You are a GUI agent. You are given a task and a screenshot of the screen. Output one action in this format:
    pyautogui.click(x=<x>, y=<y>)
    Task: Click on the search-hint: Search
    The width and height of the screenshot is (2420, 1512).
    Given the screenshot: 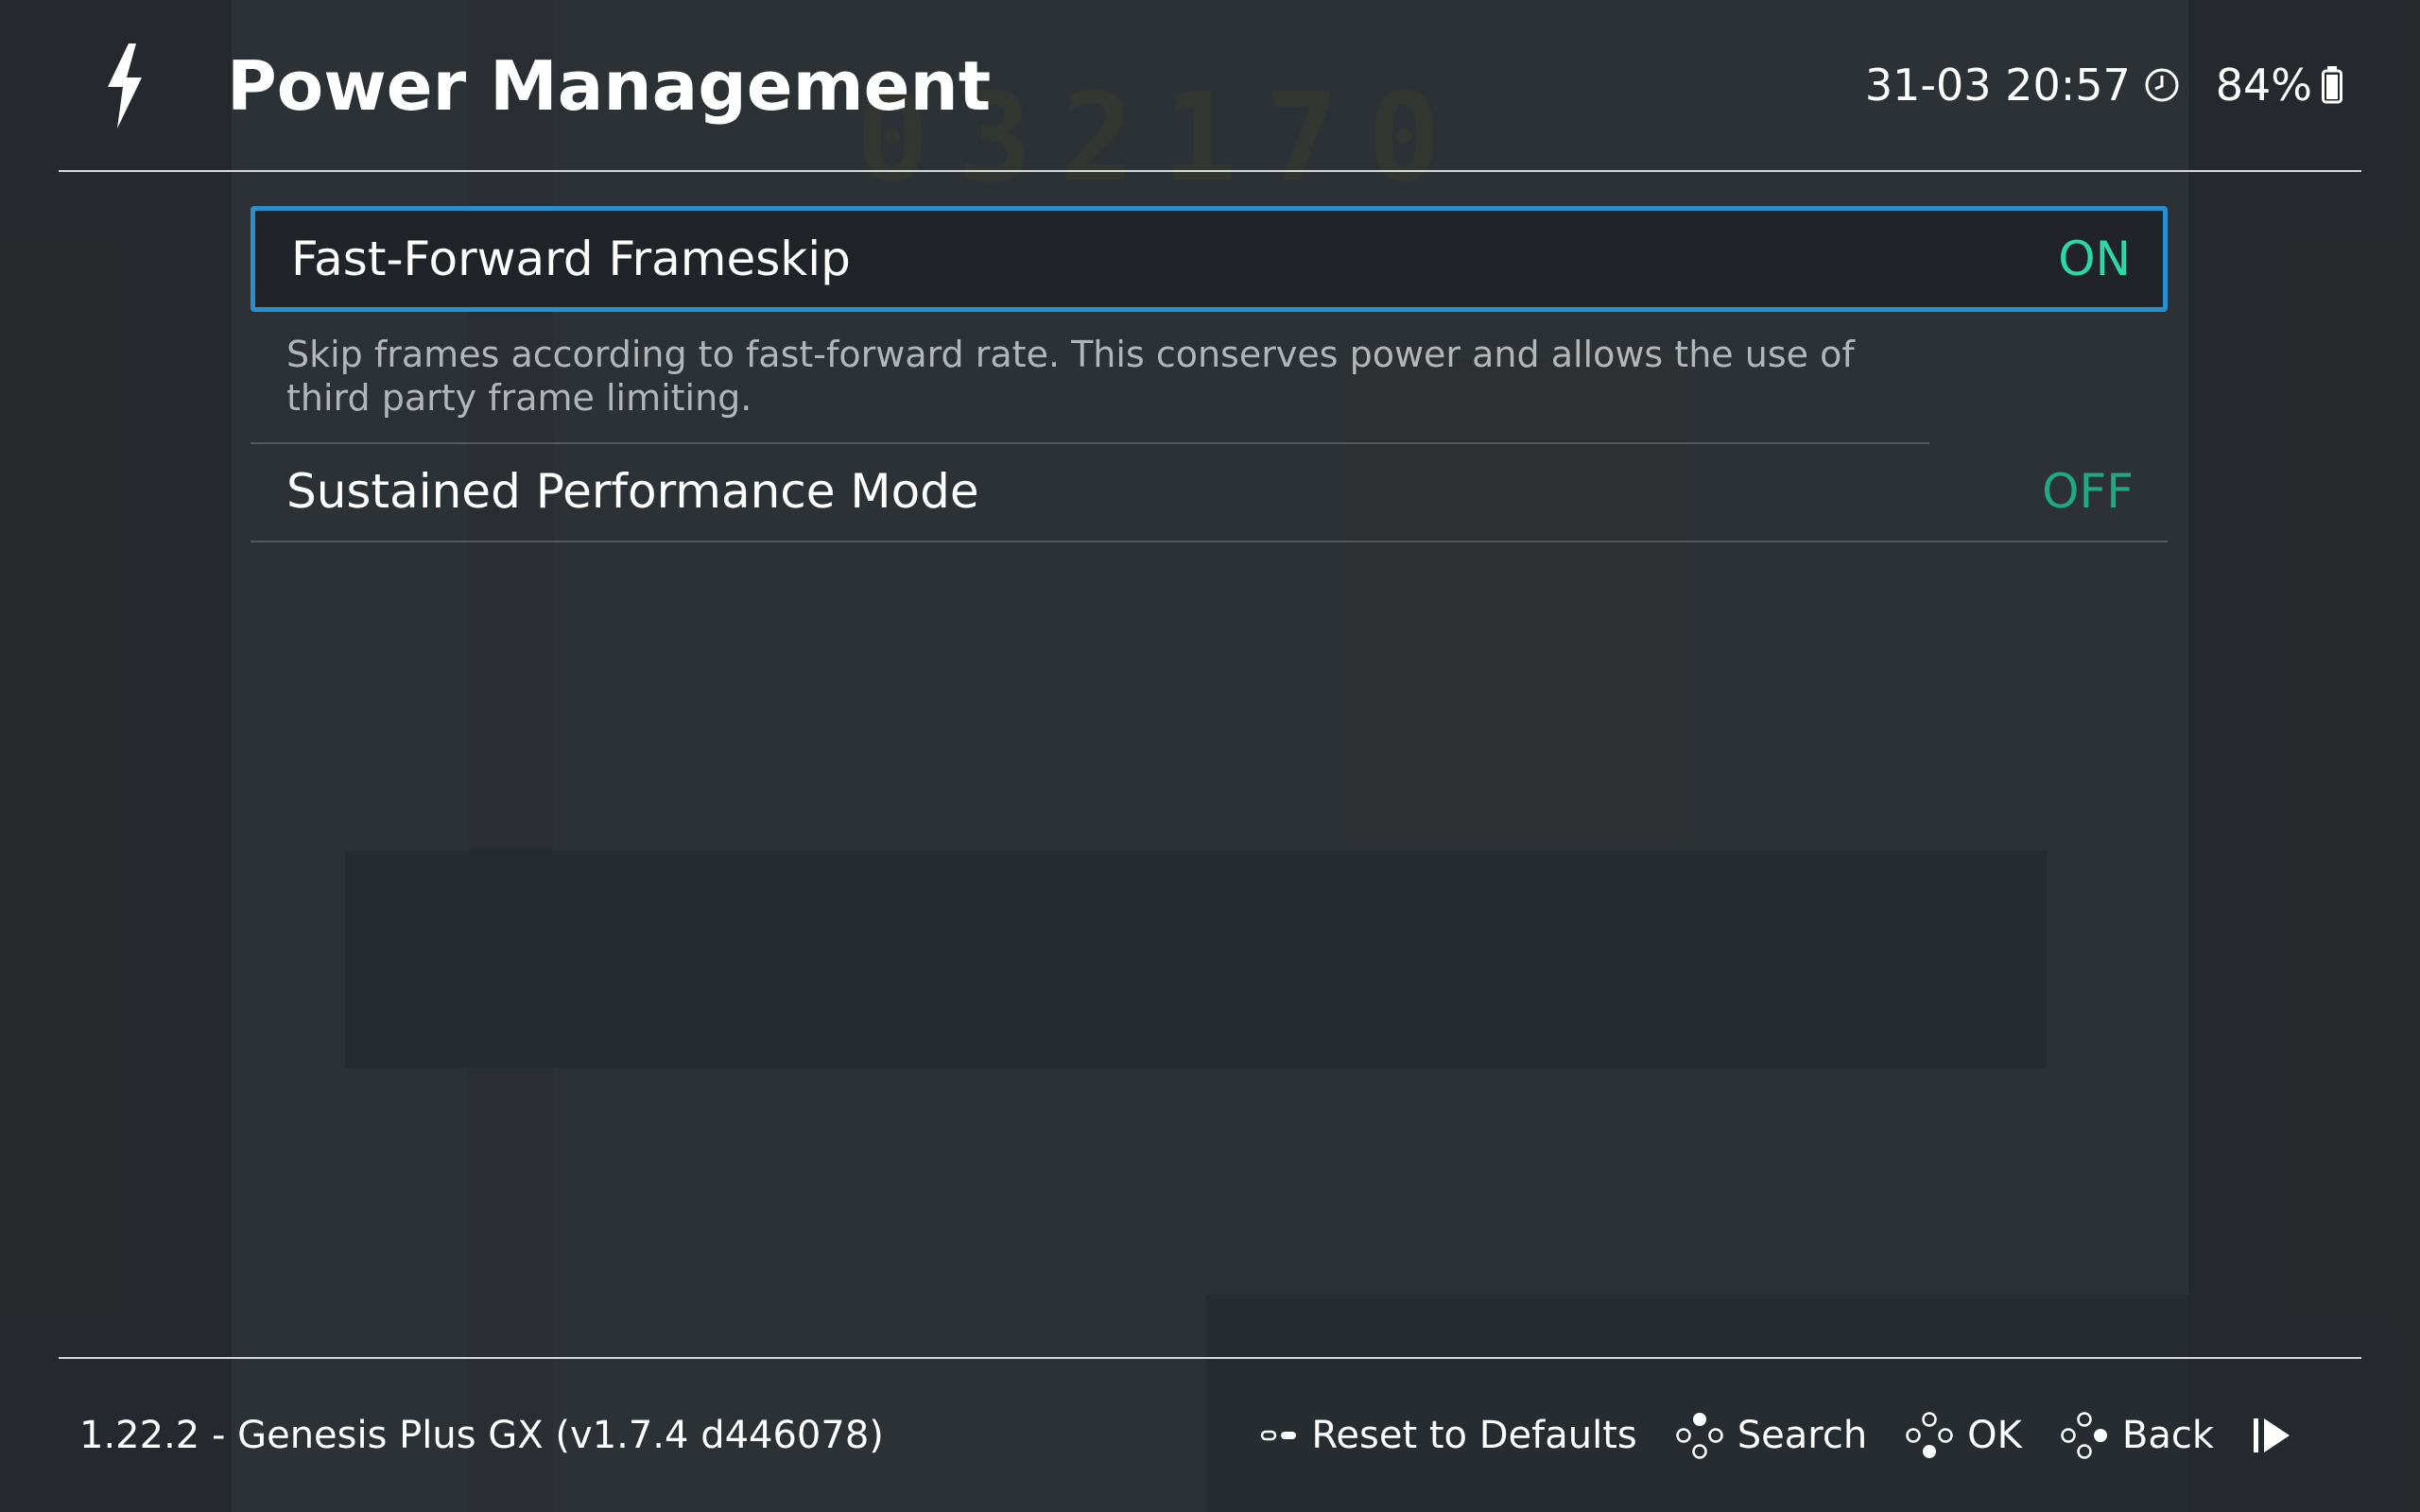 What is the action you would take?
    pyautogui.click(x=1771, y=1435)
    